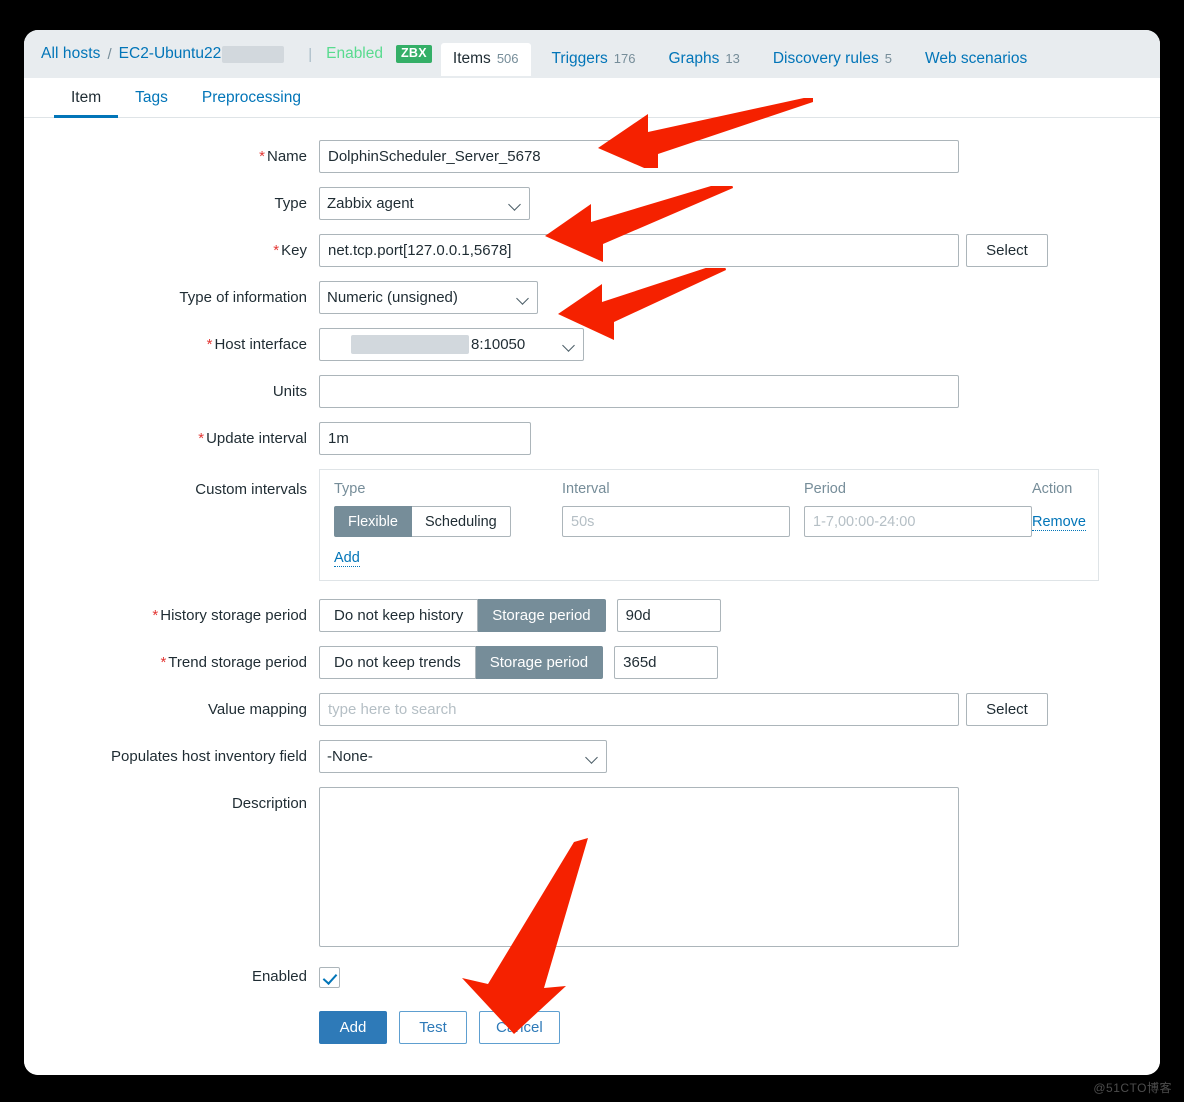 The width and height of the screenshot is (1184, 1102). What do you see at coordinates (171, 705) in the screenshot?
I see `label-value-mapping: Value mapping` at bounding box center [171, 705].